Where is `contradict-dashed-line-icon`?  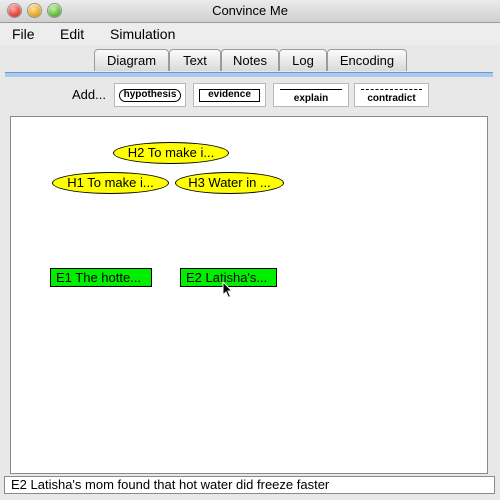 contradict-dashed-line-icon is located at coordinates (391, 89).